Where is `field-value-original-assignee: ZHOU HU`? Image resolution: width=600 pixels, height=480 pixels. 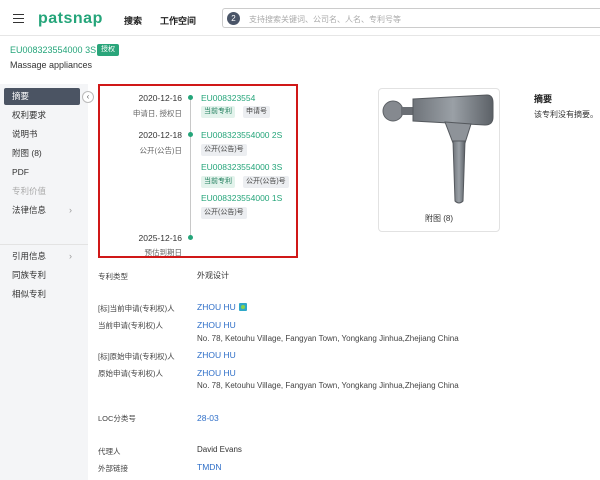 field-value-original-assignee: ZHOU HU is located at coordinates (216, 373).